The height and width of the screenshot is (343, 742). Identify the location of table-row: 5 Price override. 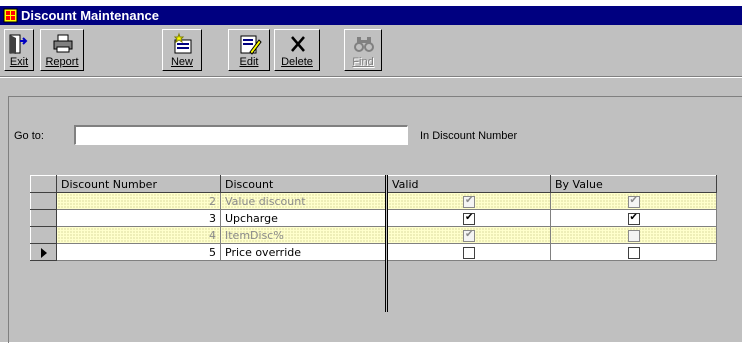
(373, 252).